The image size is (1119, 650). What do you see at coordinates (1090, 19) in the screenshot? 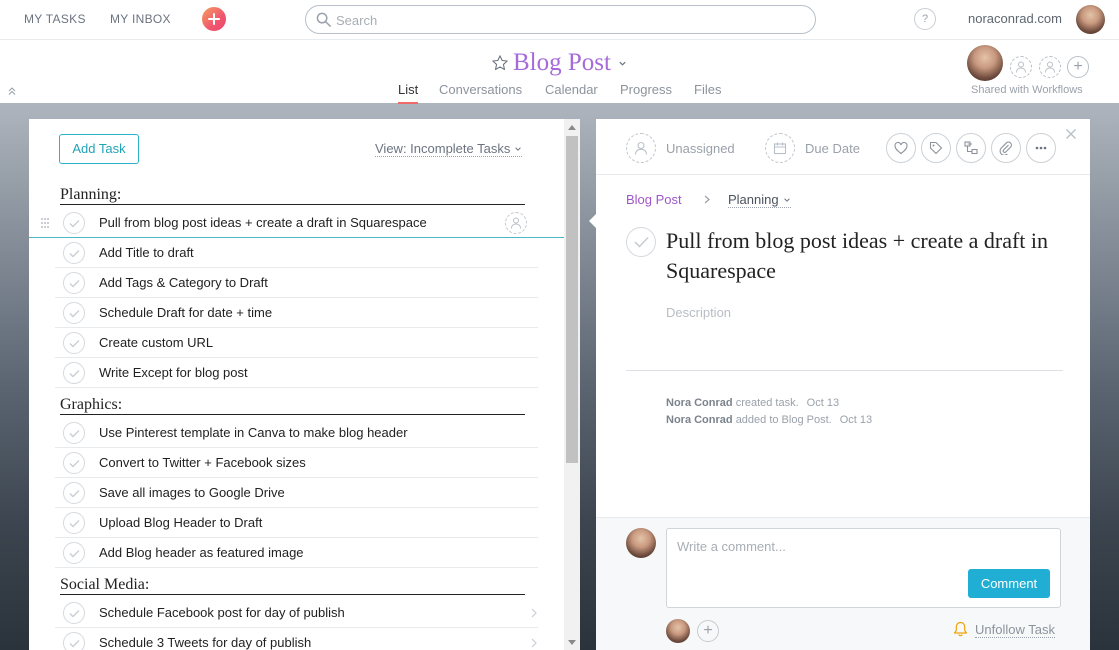
I see `user-avatar` at bounding box center [1090, 19].